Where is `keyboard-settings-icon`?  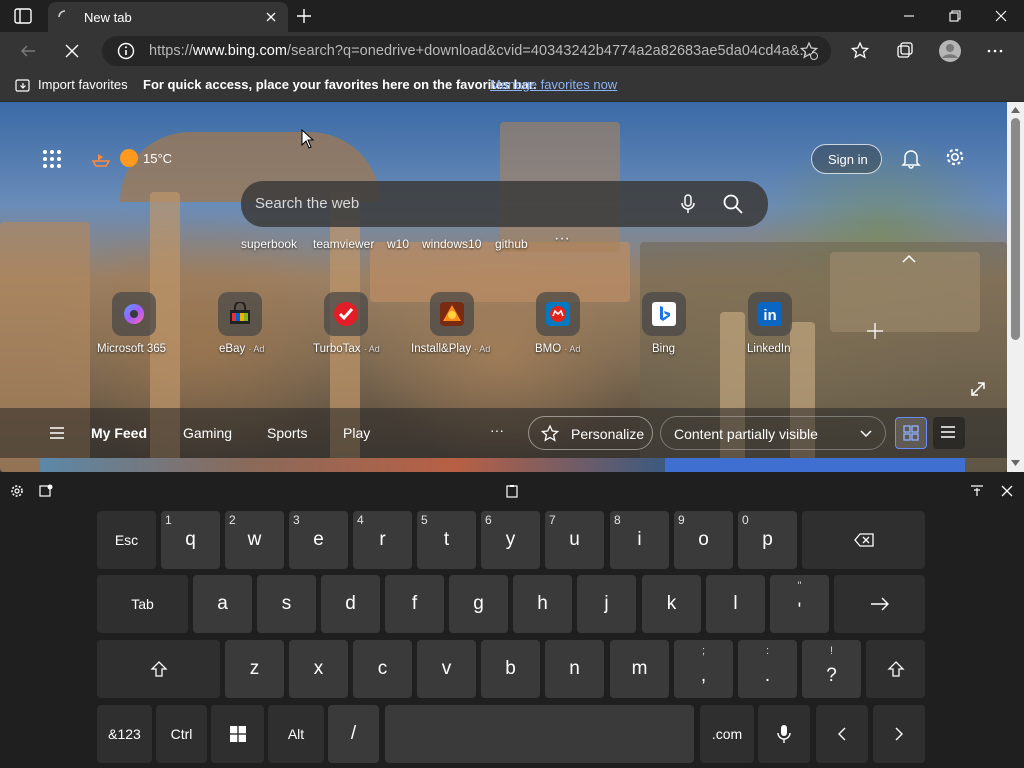
keyboard-settings-icon is located at coordinates (17, 491).